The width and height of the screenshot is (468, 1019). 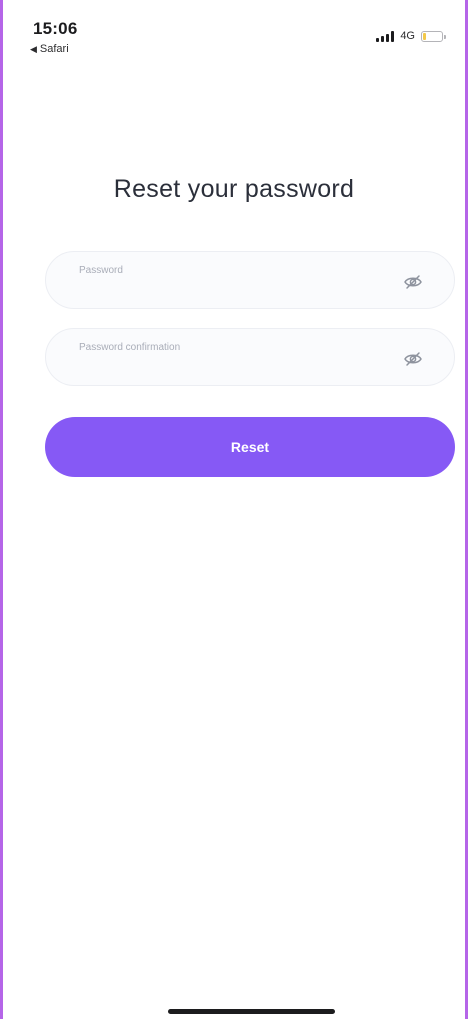 What do you see at coordinates (33, 48) in the screenshot?
I see `back-arrow-icon: ◀` at bounding box center [33, 48].